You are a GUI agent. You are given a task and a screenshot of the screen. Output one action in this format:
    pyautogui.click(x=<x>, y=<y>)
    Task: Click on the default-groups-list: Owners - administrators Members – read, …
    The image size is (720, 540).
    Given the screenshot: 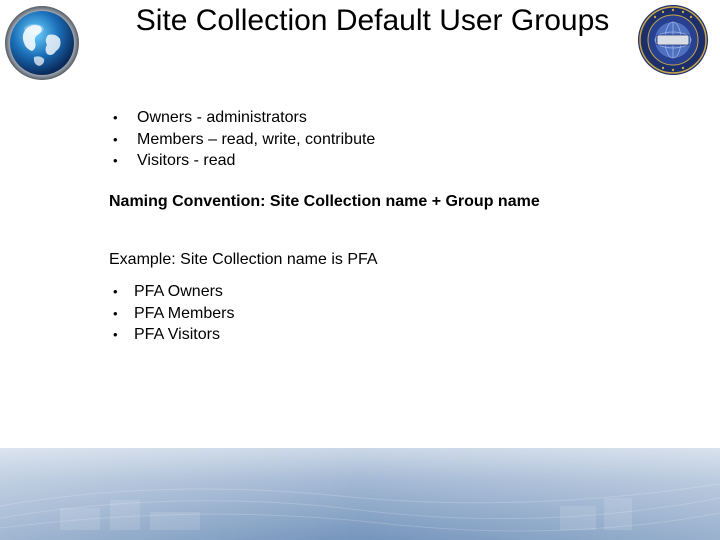 What is the action you would take?
    pyautogui.click(x=244, y=139)
    